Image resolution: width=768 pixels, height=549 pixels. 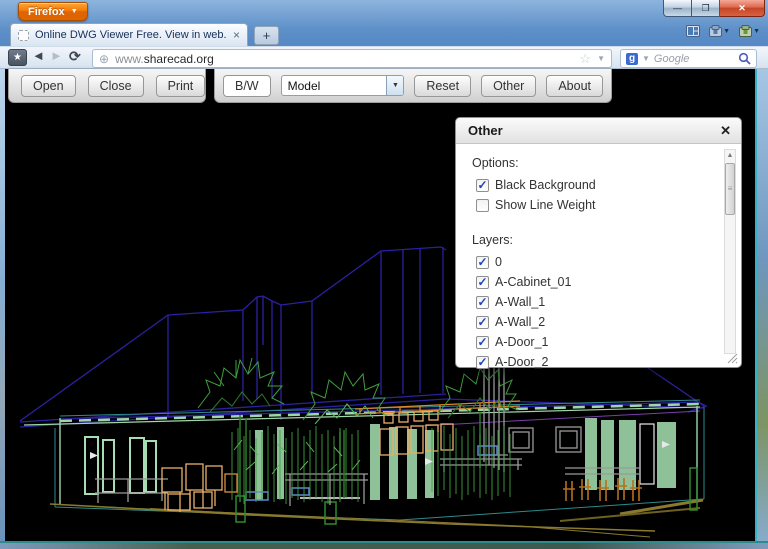 I want to click on close-file-button: Close, so click(x=115, y=85).